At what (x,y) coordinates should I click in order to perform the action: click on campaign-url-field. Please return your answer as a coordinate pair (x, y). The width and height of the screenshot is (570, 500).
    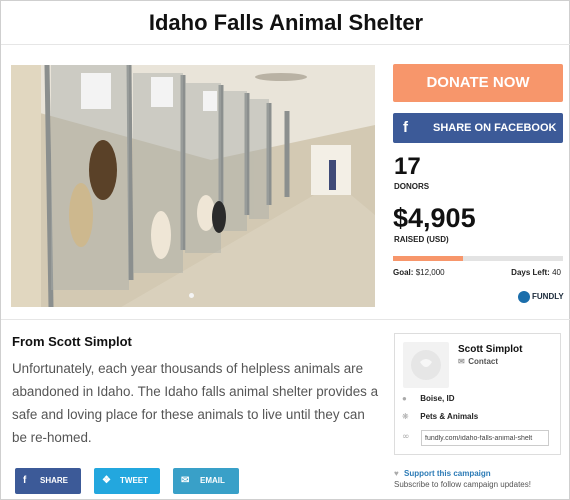
    Looking at the image, I should click on (485, 438).